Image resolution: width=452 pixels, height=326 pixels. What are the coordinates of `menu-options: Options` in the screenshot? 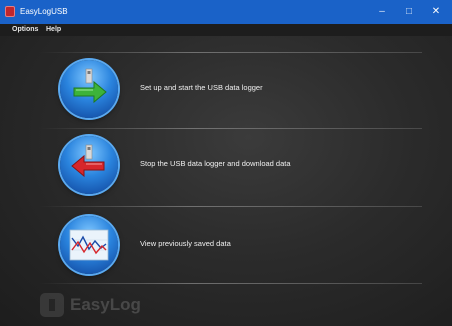 It's located at (25, 30).